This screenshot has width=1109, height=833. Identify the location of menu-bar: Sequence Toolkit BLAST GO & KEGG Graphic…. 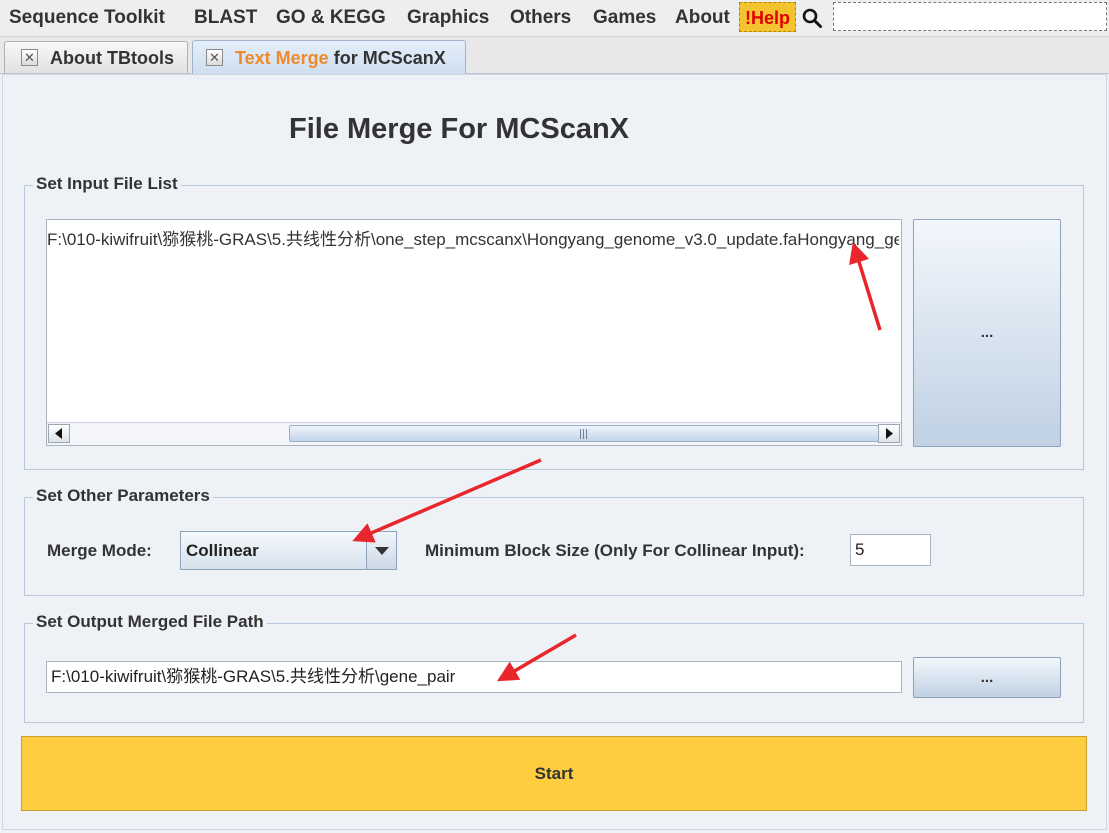
(554, 18).